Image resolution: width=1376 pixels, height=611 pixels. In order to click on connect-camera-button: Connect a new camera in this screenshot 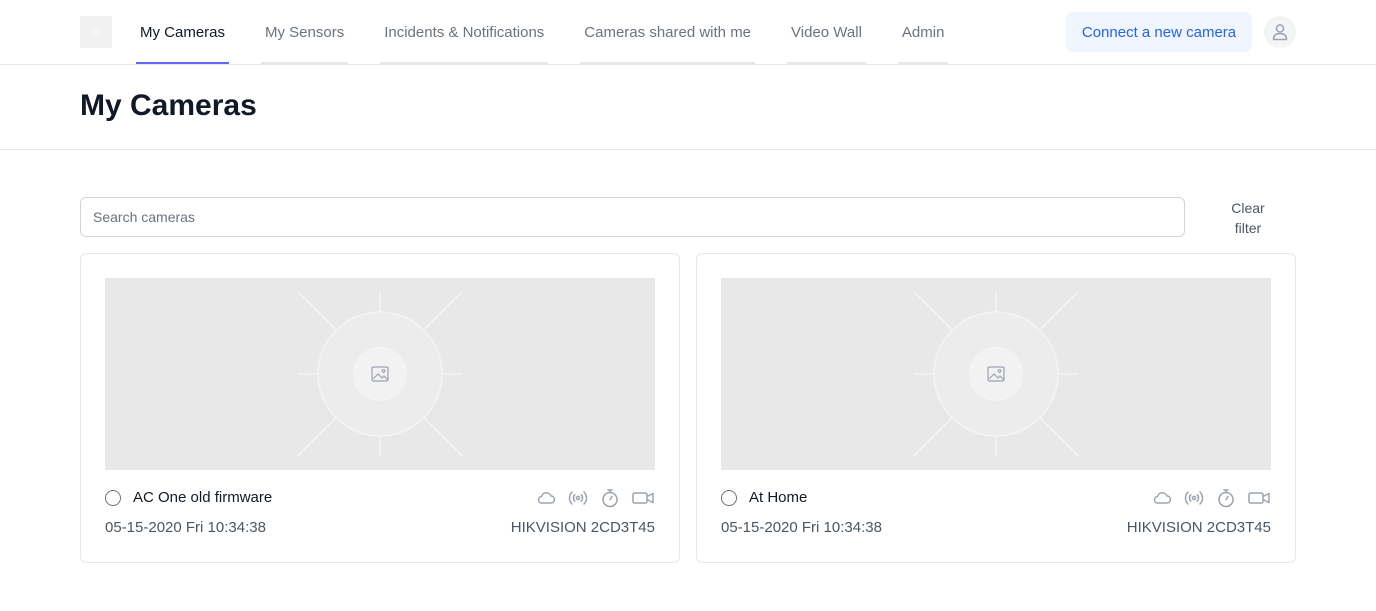, I will do `click(1159, 32)`.